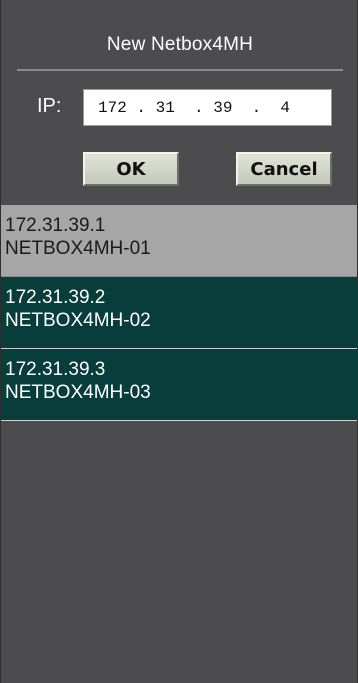  What do you see at coordinates (179, 385) in the screenshot?
I see `device-list-item: 172.31.39.3 NETBOX4MH-03` at bounding box center [179, 385].